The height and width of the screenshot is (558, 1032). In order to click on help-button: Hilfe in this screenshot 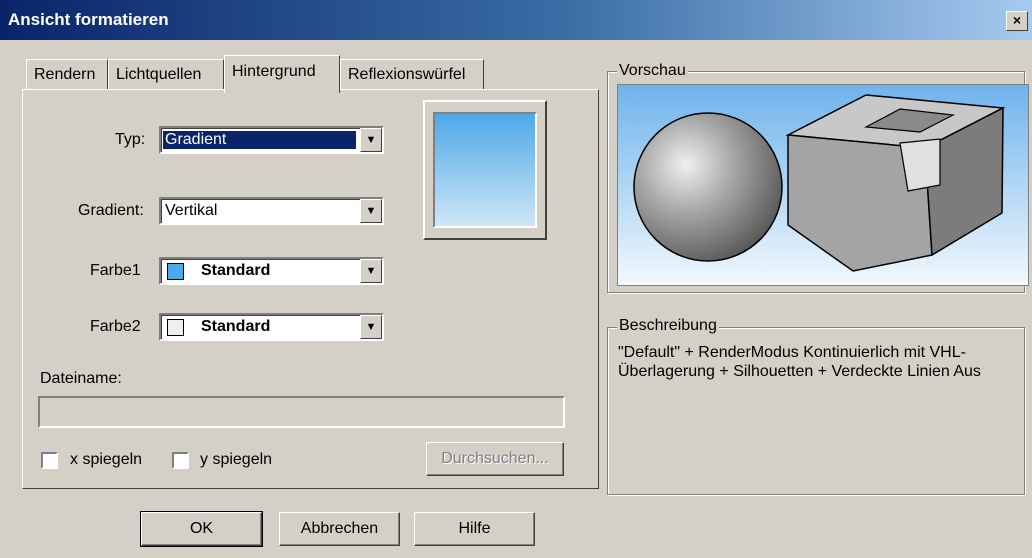, I will do `click(474, 529)`.